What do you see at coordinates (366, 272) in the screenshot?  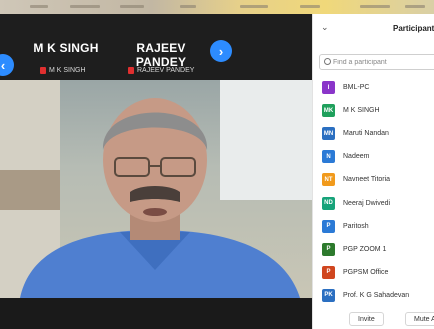 I see `participant-name: PGPSM Office` at bounding box center [366, 272].